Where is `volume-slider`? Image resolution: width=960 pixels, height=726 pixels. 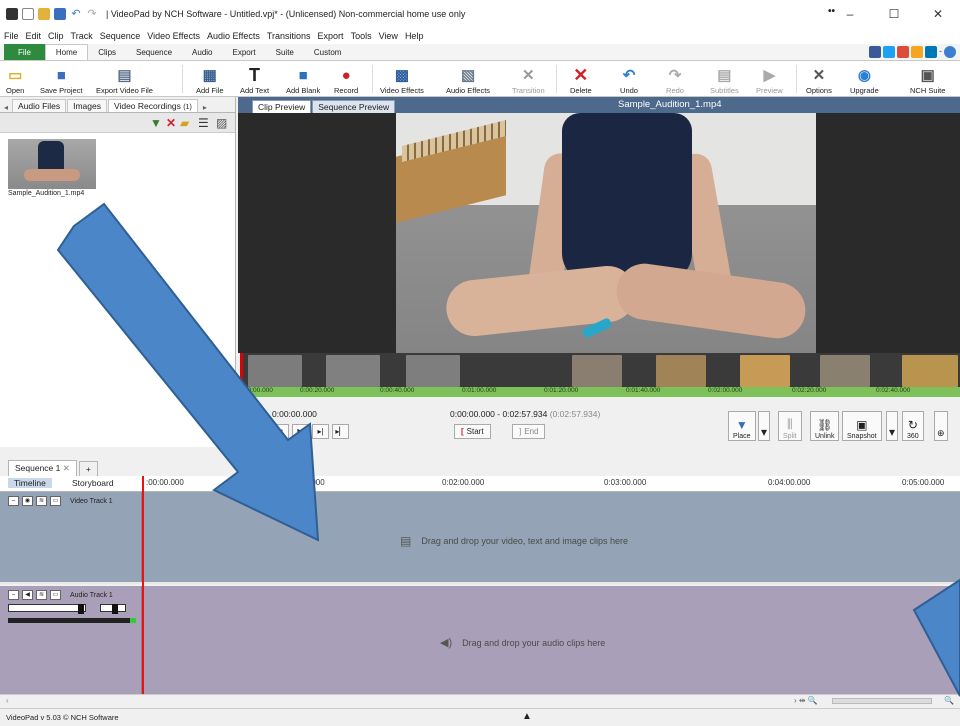 volume-slider is located at coordinates (47, 608).